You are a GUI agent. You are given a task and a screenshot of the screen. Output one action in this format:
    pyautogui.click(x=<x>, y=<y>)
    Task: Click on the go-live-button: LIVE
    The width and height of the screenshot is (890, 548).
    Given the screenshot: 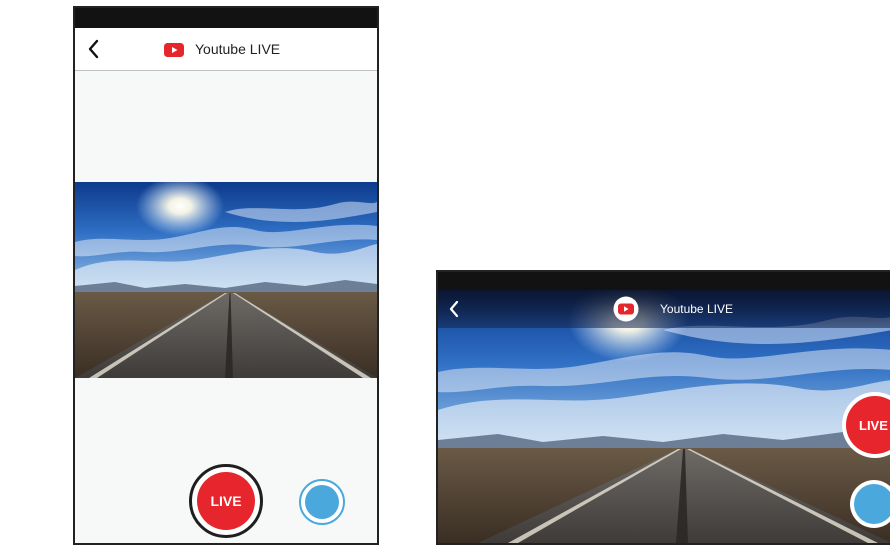 What is the action you would take?
    pyautogui.click(x=226, y=501)
    